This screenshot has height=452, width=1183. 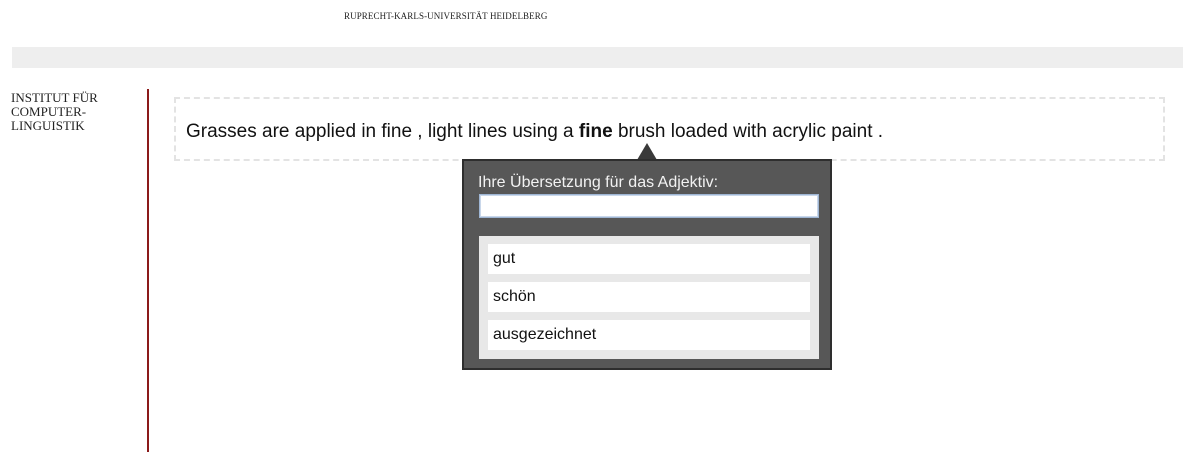 What do you see at coordinates (748, 131) in the screenshot?
I see `sentence-after: brush loaded with acrylic paint .` at bounding box center [748, 131].